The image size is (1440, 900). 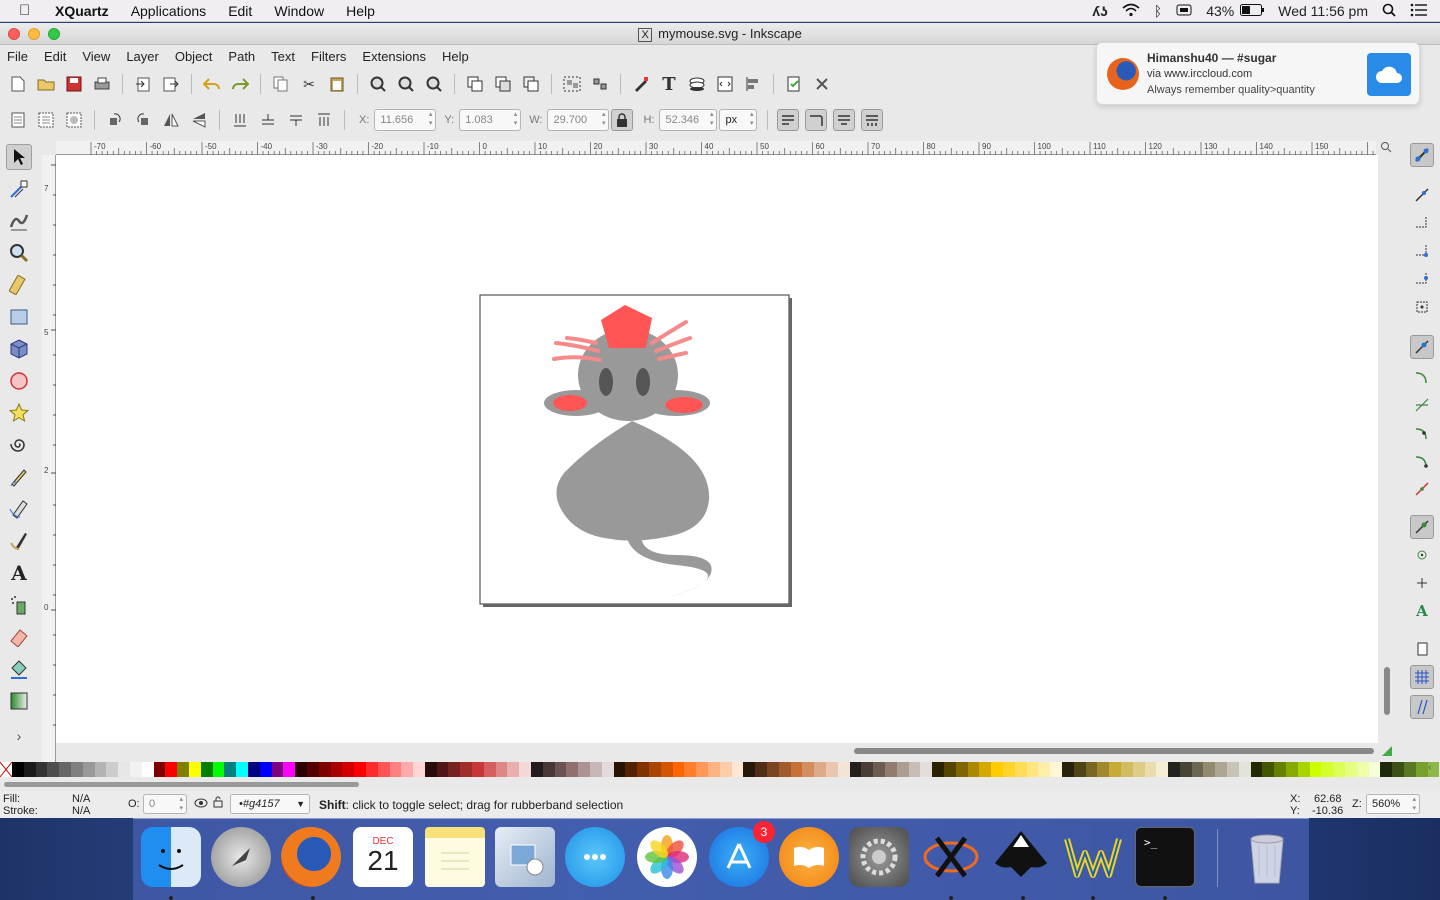 I want to click on align-distribute-icon, so click(x=753, y=84).